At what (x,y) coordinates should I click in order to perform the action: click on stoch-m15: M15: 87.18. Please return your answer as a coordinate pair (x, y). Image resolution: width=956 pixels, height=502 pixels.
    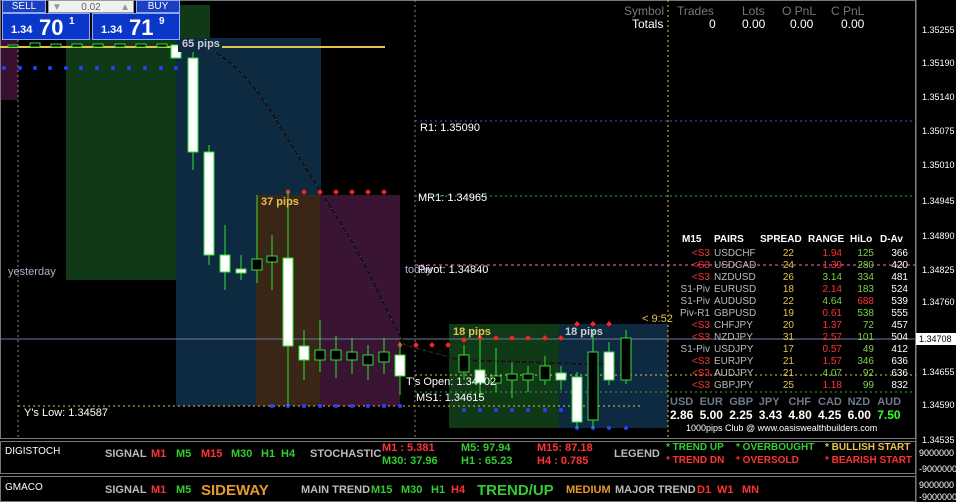
    Looking at the image, I should click on (565, 448).